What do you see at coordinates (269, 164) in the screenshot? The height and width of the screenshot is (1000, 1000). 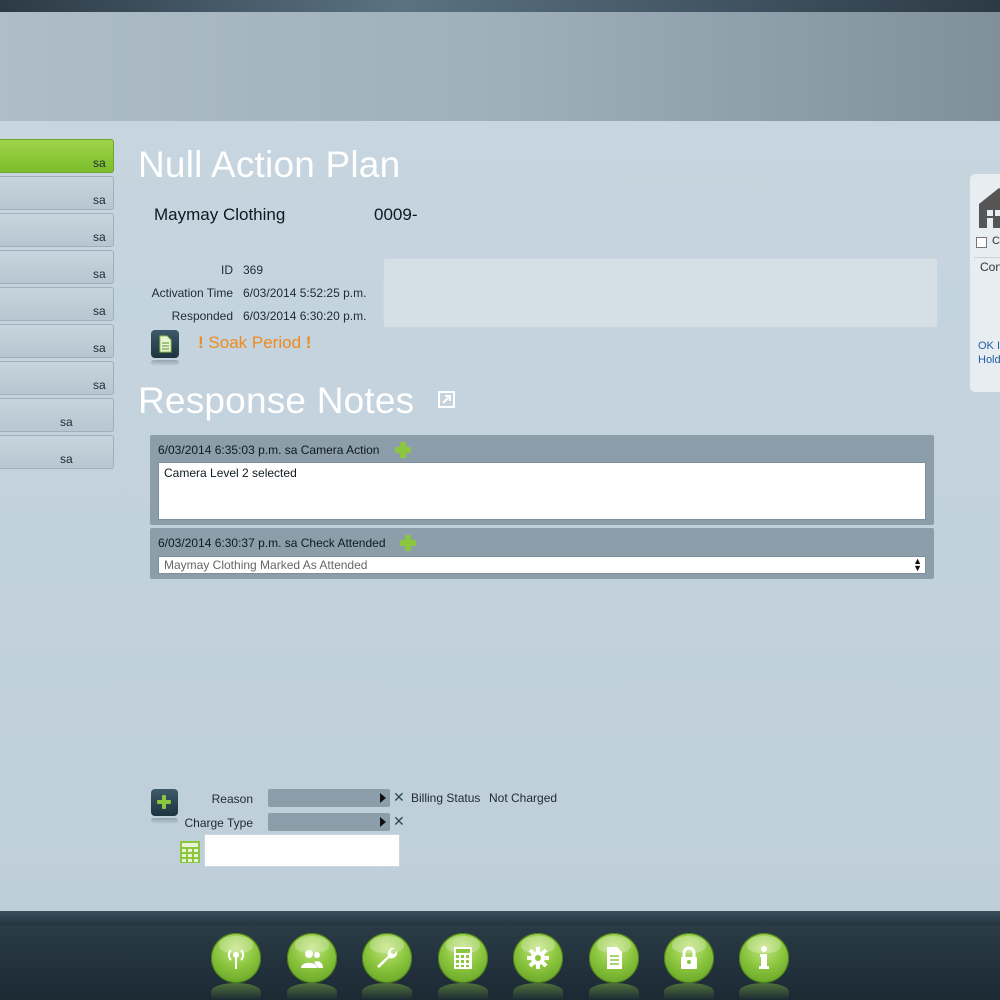 I see `page-title: Null Action Plan` at bounding box center [269, 164].